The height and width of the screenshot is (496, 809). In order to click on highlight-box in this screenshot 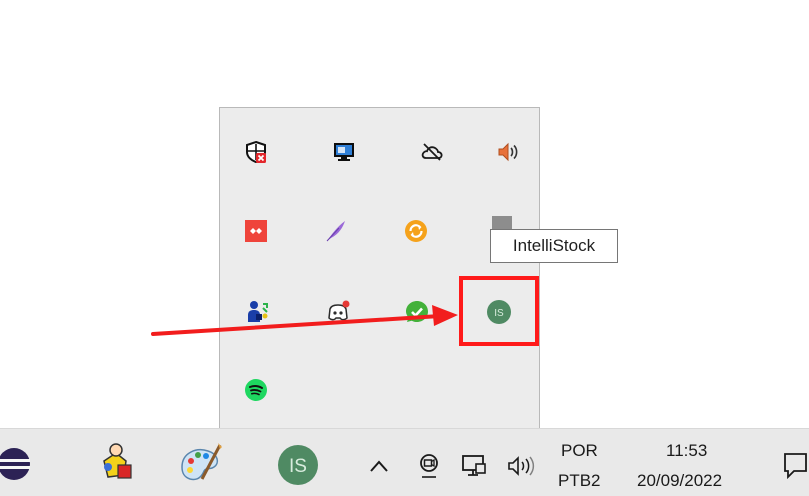, I will do `click(499, 311)`.